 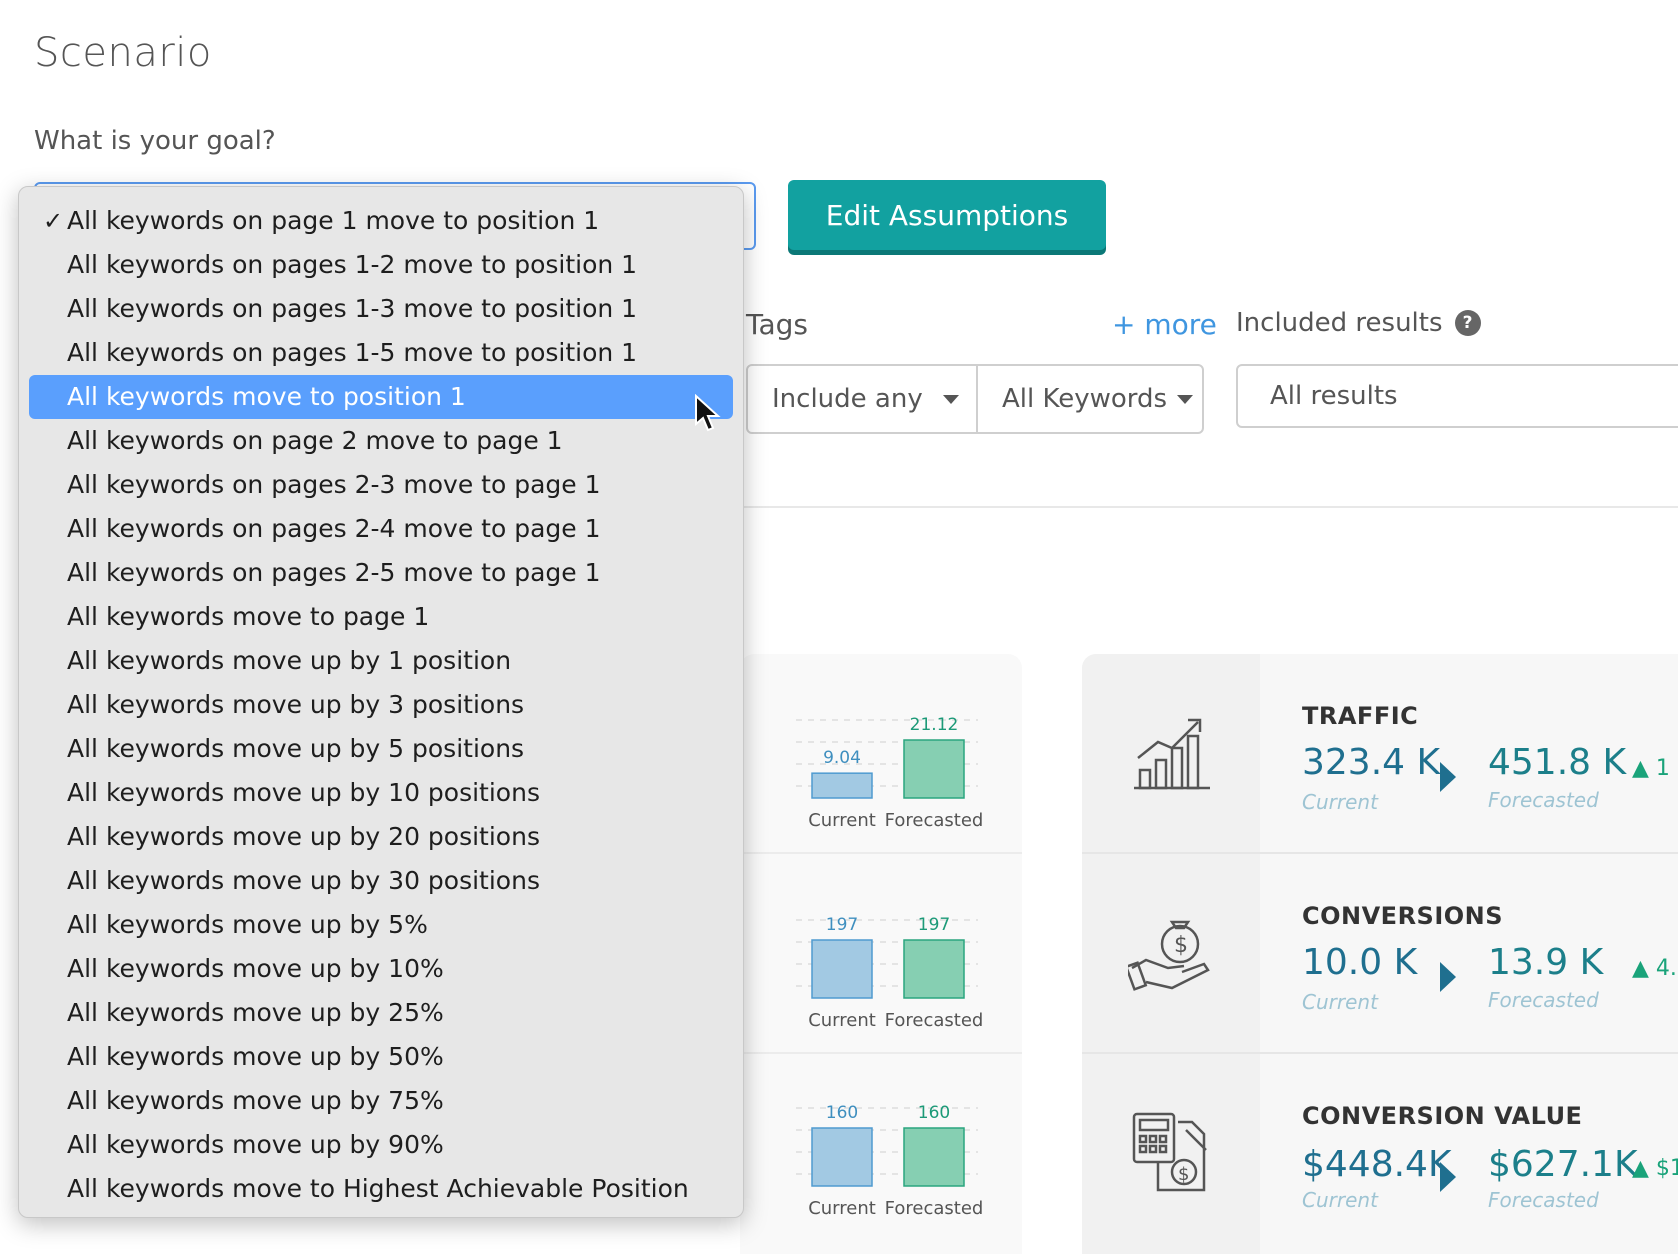 I want to click on edit-assumptions-button: Edit Assumptions, so click(x=947, y=215).